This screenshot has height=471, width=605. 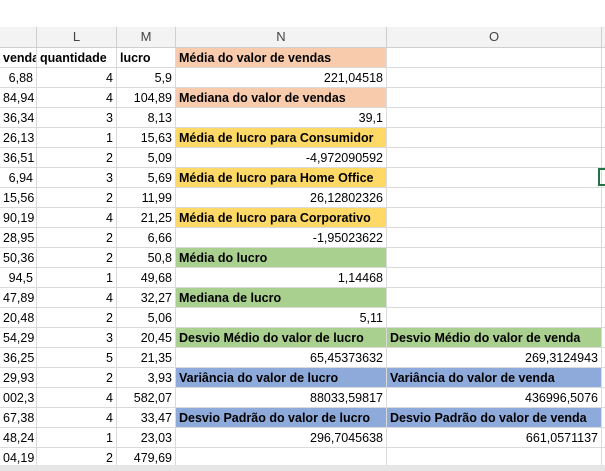 What do you see at coordinates (281, 238) in the screenshot?
I see `cell-col-n: -1,95023622` at bounding box center [281, 238].